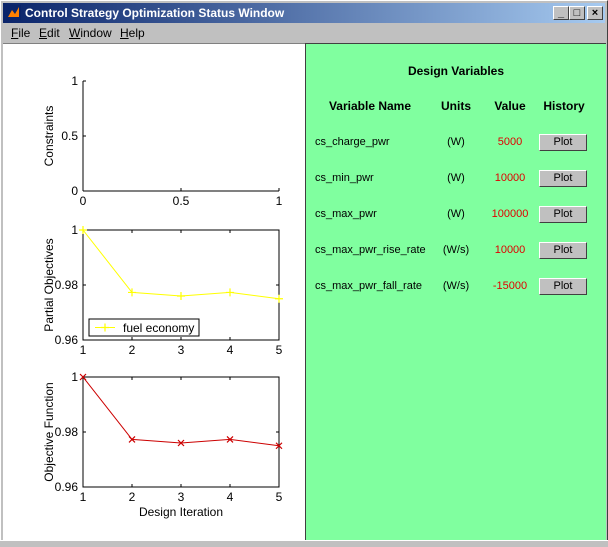 This screenshot has height=547, width=608. What do you see at coordinates (346, 214) in the screenshot?
I see `variable-name: cs_max_pwr` at bounding box center [346, 214].